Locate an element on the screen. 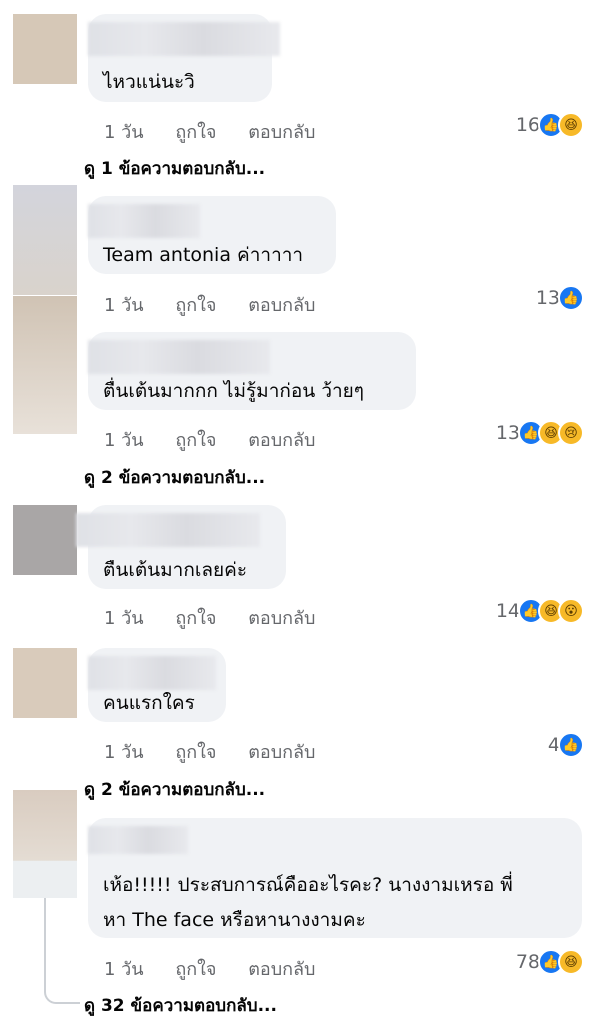 The height and width of the screenshot is (1024, 600). reactions: 13 👍 😆 😢 is located at coordinates (540, 433).